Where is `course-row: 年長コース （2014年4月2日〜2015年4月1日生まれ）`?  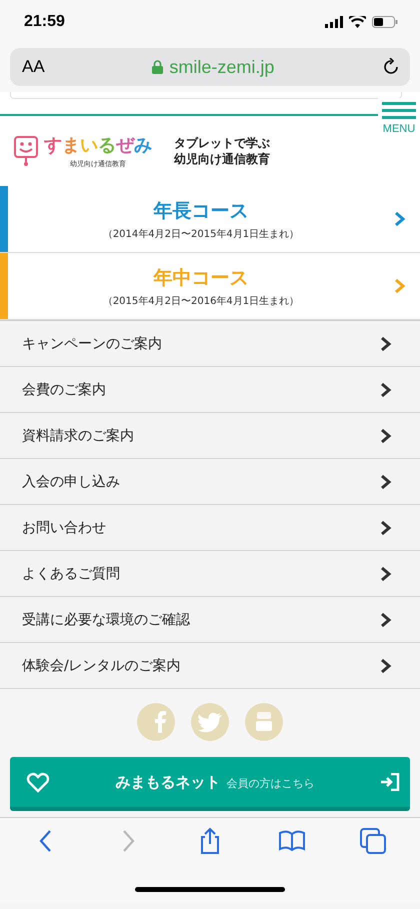
course-row: 年長コース （2014年4月2日〜2015年4月1日生まれ） is located at coordinates (210, 219).